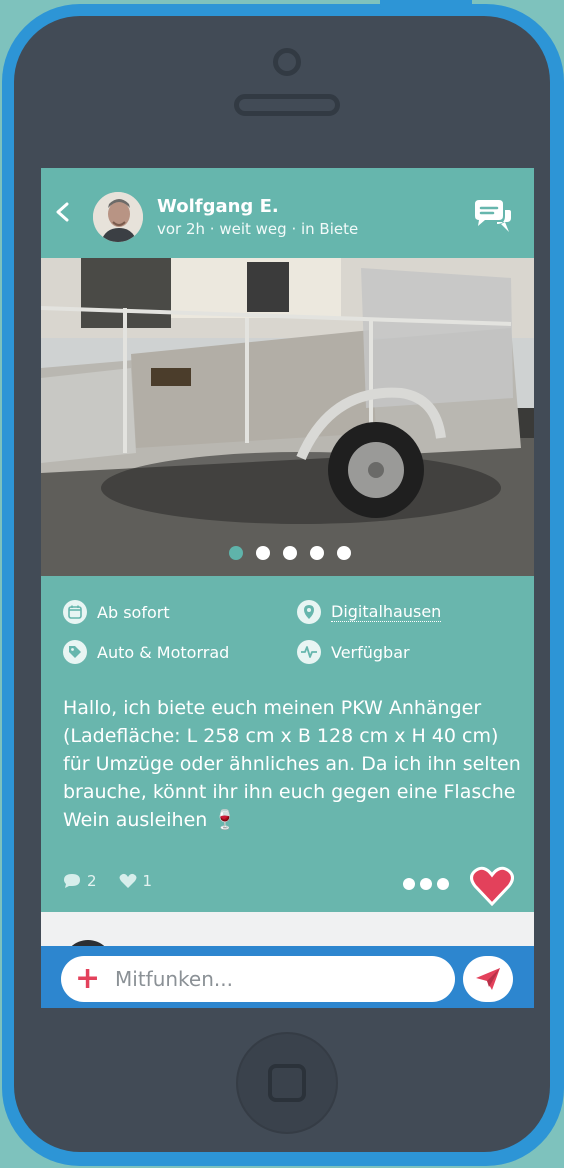 The height and width of the screenshot is (1168, 564). I want to click on post-meta: vor 2h · weit weg · in Biete, so click(258, 229).